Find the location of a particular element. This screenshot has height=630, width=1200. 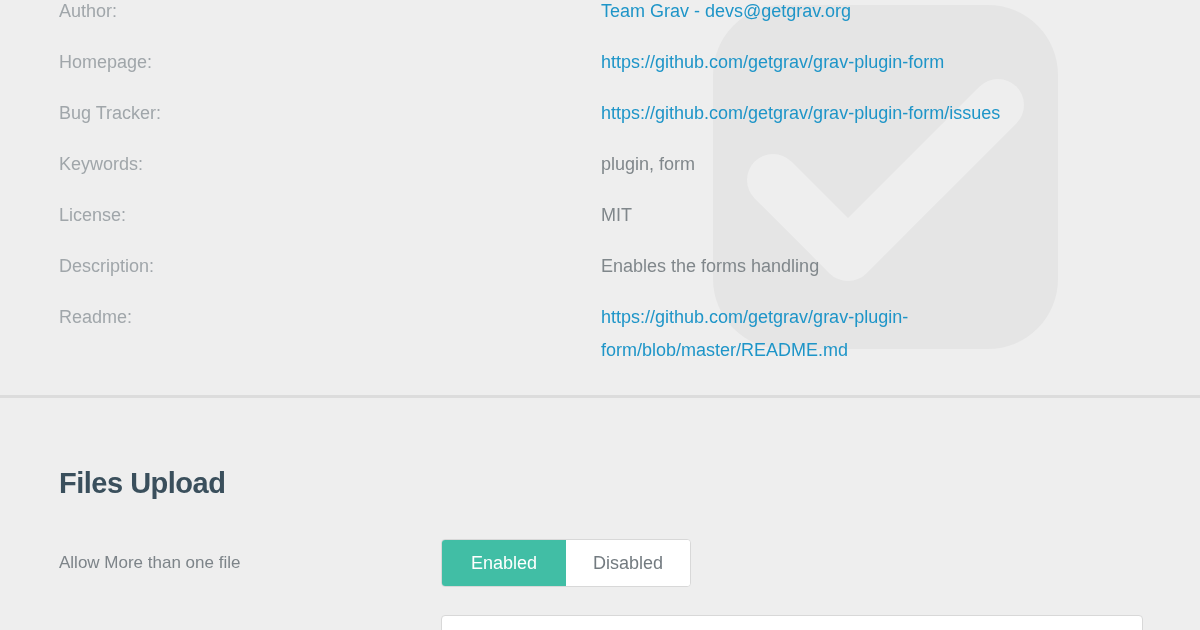

info-label: License: is located at coordinates (93, 215).